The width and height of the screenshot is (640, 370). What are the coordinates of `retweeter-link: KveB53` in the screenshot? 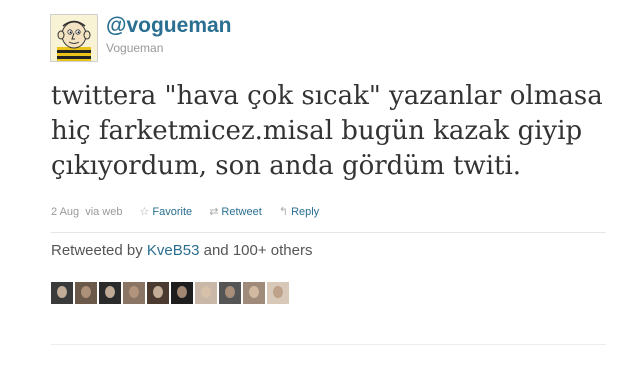 It's located at (173, 250).